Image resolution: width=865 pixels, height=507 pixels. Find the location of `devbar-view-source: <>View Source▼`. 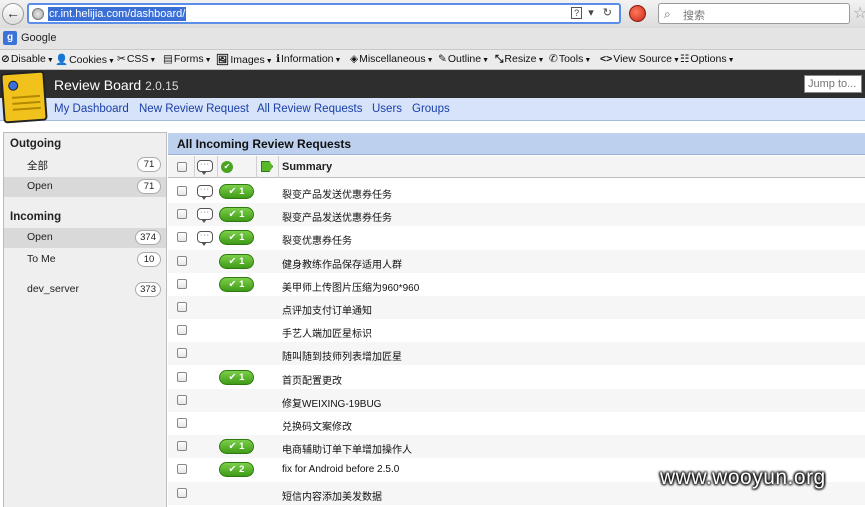

devbar-view-source: <>View Source▼ is located at coordinates (640, 59).